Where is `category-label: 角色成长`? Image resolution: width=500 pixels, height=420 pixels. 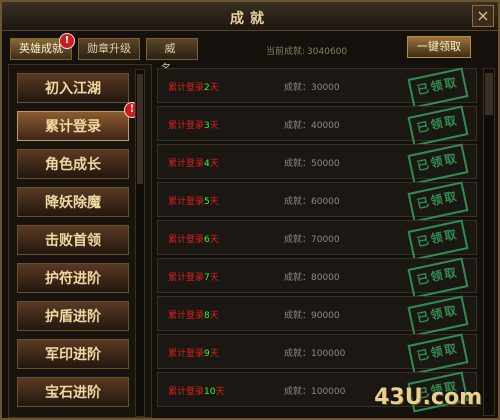 category-label: 角色成长 is located at coordinates (73, 165).